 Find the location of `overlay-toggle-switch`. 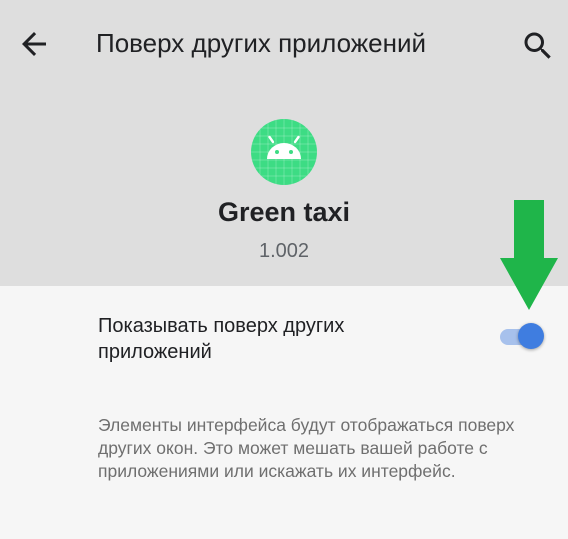

overlay-toggle-switch is located at coordinates (522, 336).